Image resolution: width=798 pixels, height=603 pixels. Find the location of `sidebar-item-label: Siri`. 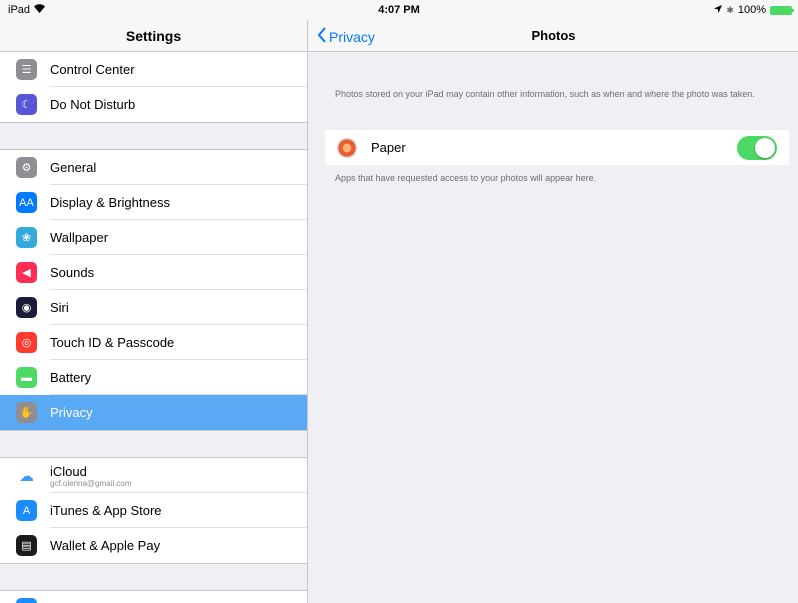

sidebar-item-label: Siri is located at coordinates (59, 307).